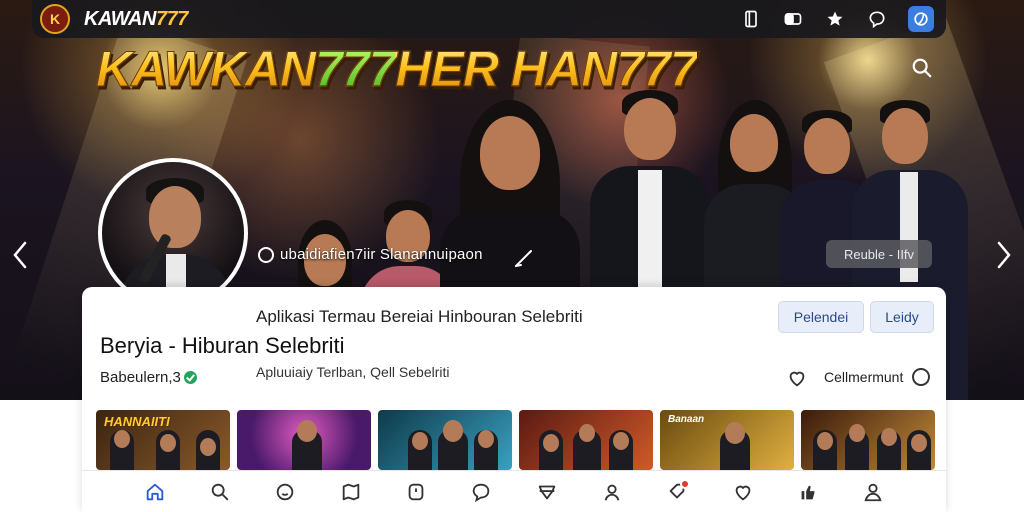  I want to click on notification-badge, so click(685, 483).